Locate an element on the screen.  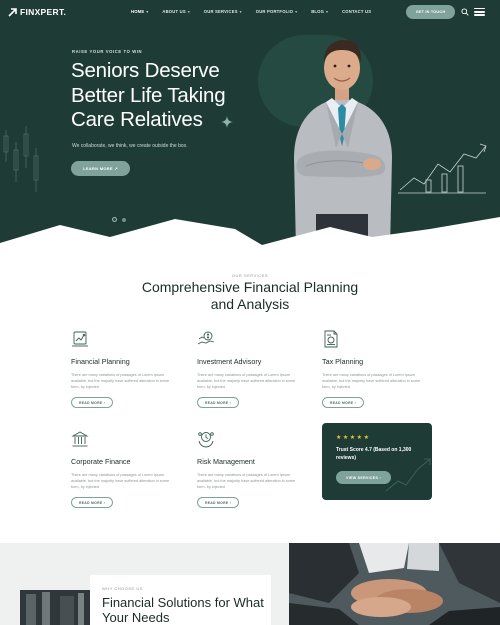
nav-item-label: ABOUT US is located at coordinates (174, 11).